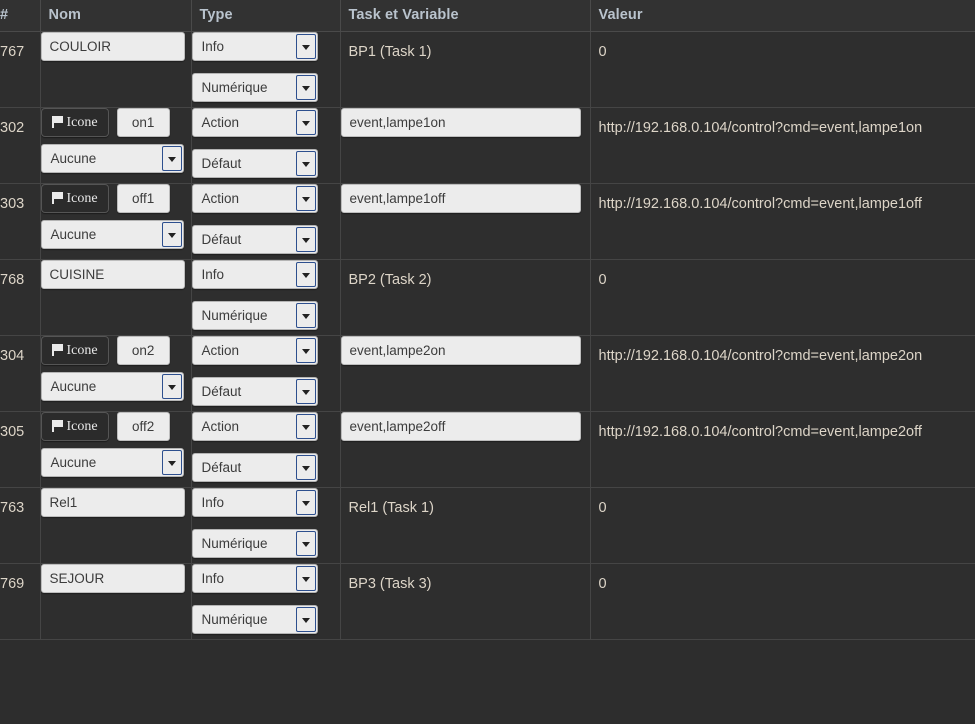 The image size is (975, 724). I want to click on column-header-id: #, so click(20, 16).